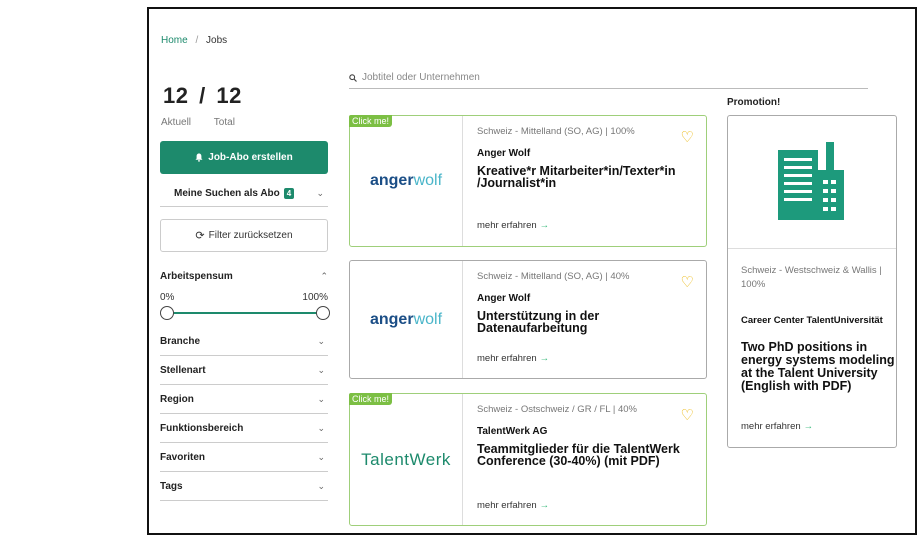 The height and width of the screenshot is (545, 920). I want to click on filter-branche-label: Branche, so click(180, 341).